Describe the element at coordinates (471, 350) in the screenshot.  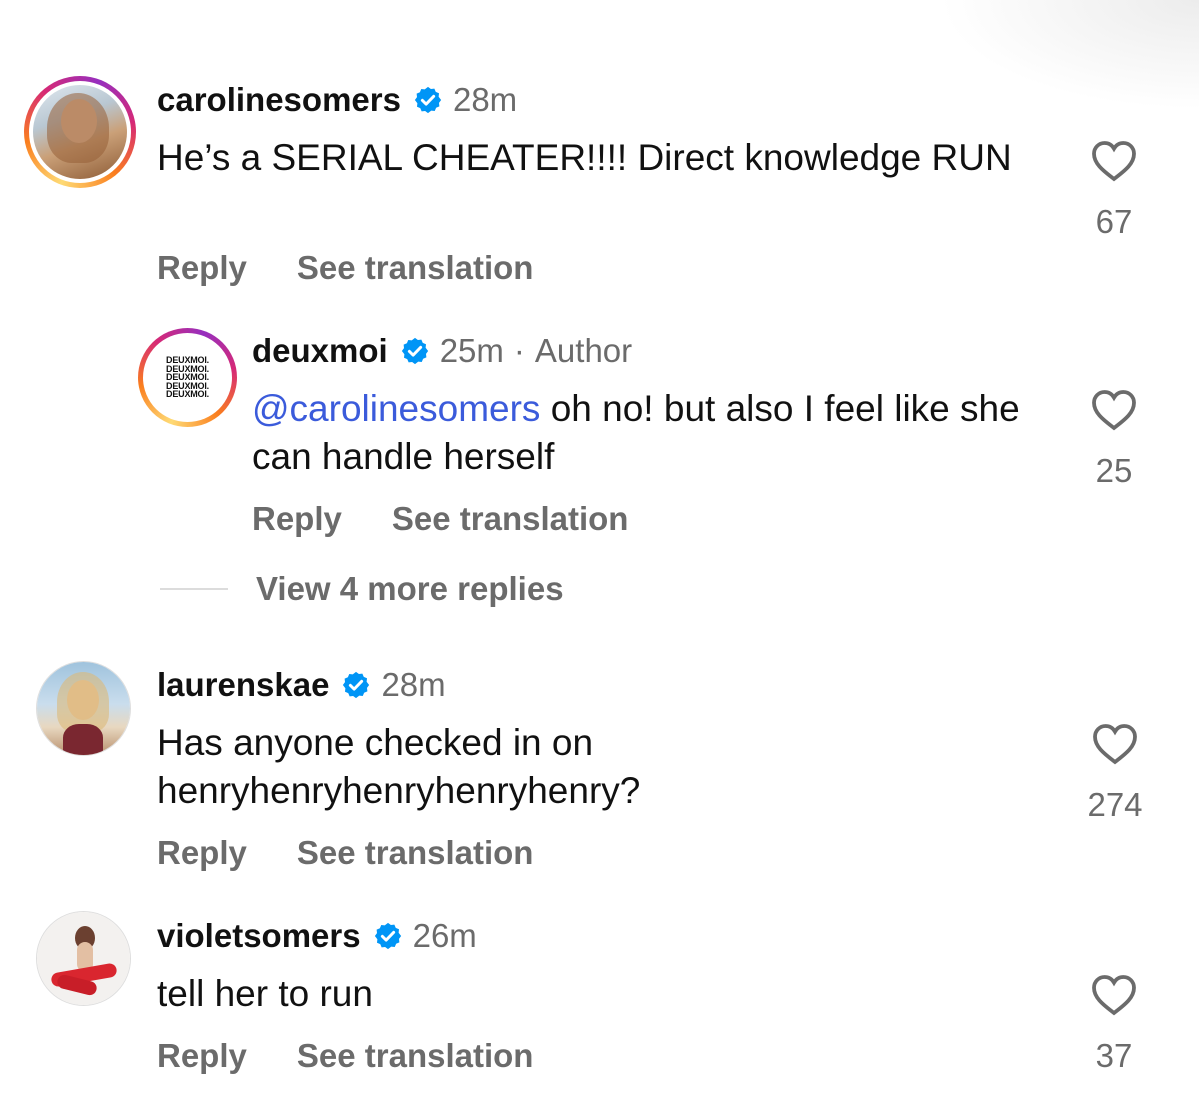
I see `timestamp: 25m` at that location.